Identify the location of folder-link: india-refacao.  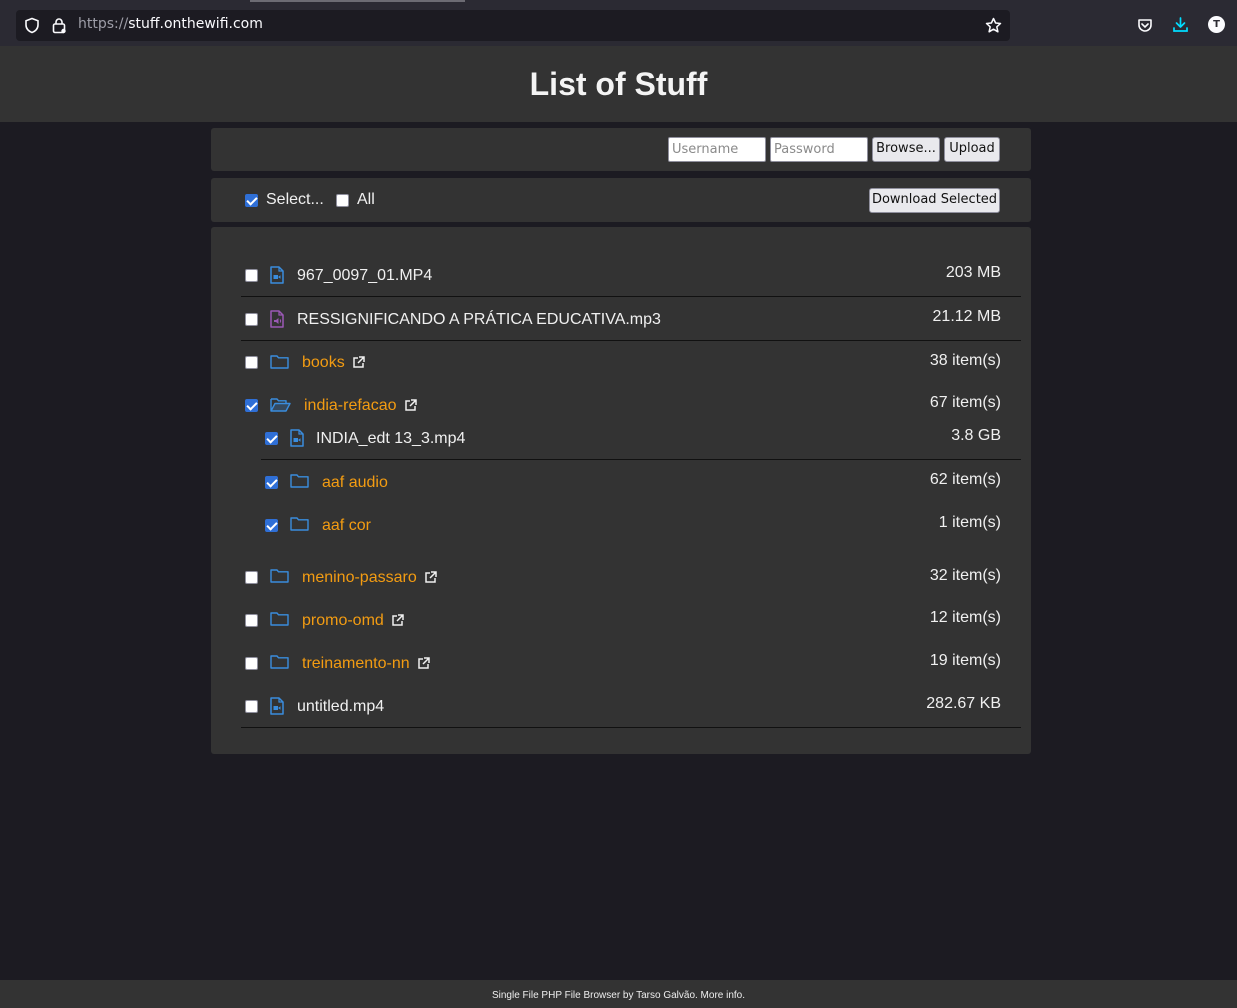
(350, 406).